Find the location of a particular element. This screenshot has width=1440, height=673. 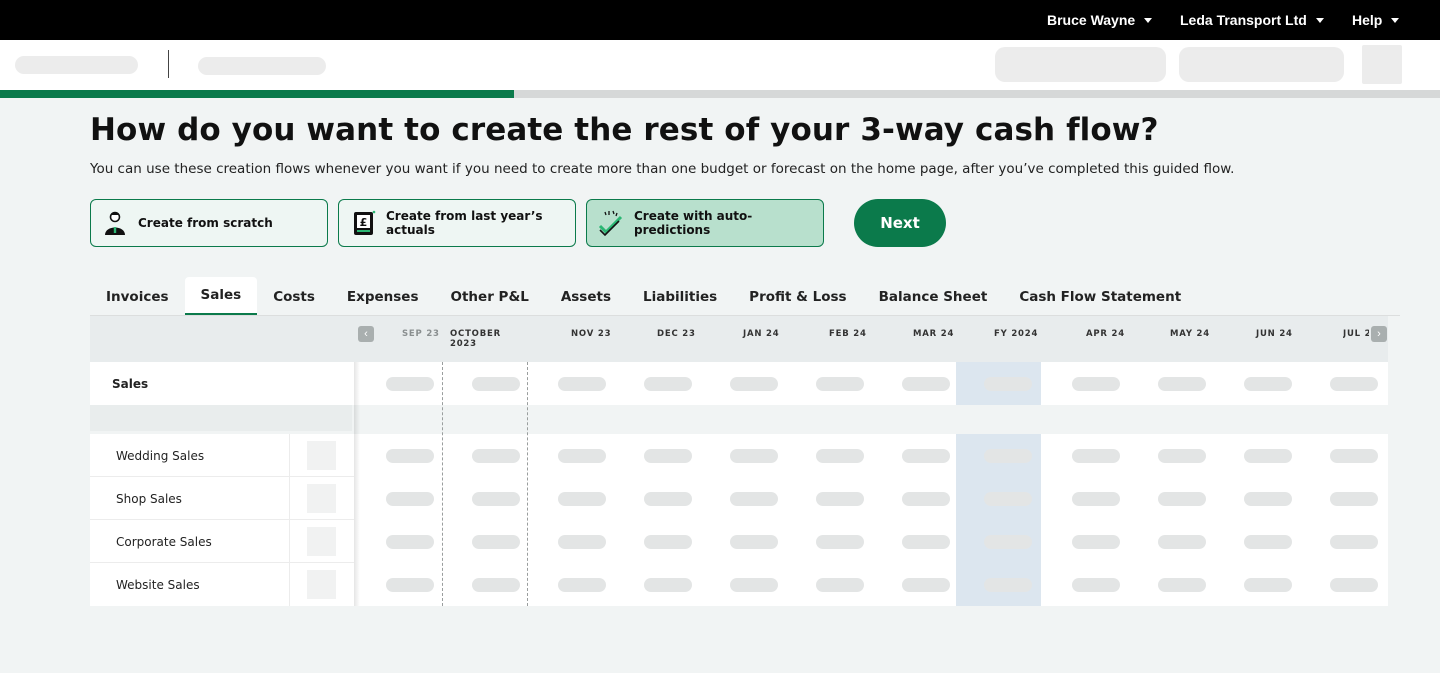

column-header: FEB 24 is located at coordinates (848, 334).